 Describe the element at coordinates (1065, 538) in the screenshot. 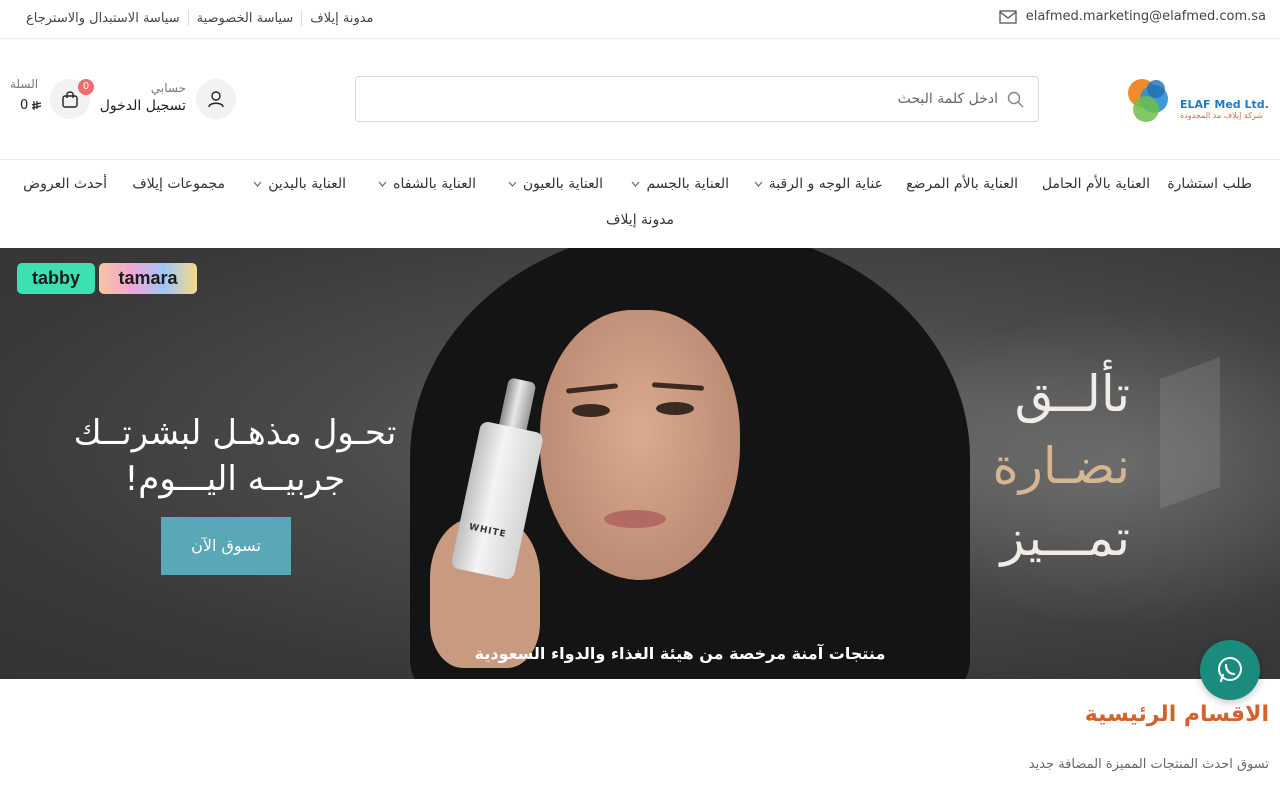

I see `tagline-word-3: تمـــيز` at that location.